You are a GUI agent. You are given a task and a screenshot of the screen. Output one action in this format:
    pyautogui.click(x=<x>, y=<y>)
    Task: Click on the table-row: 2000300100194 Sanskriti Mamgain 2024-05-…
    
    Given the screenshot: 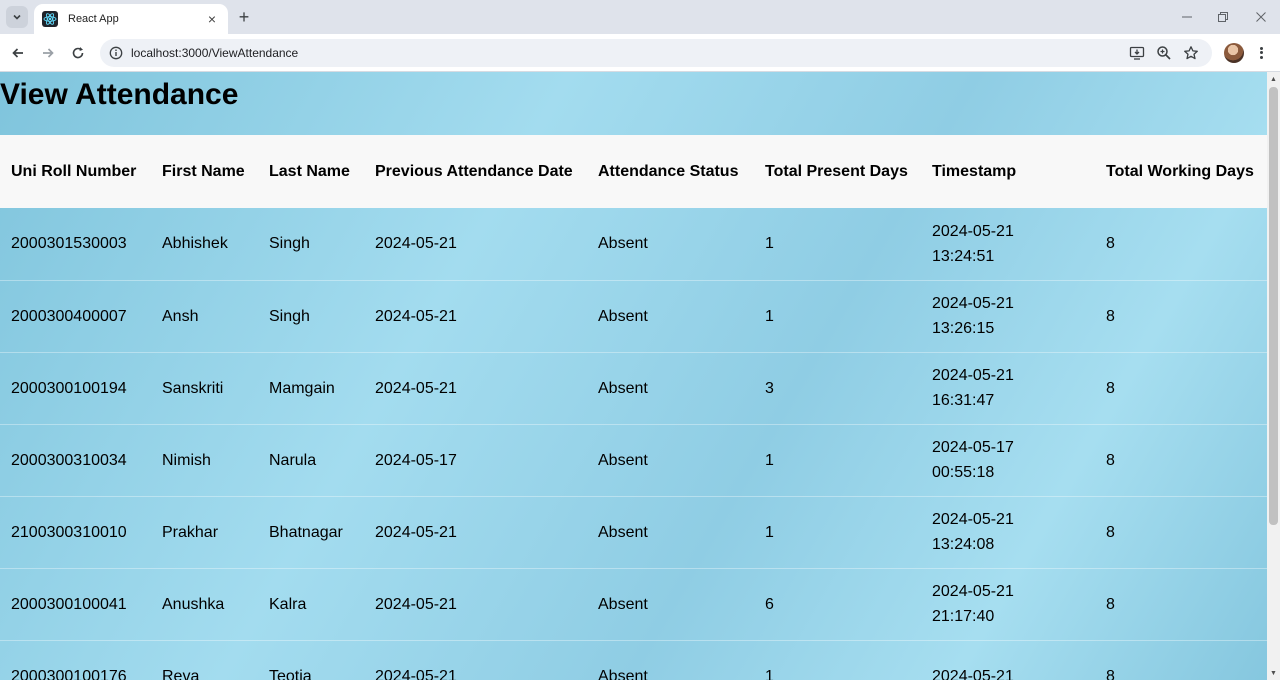 What is the action you would take?
    pyautogui.click(x=633, y=388)
    